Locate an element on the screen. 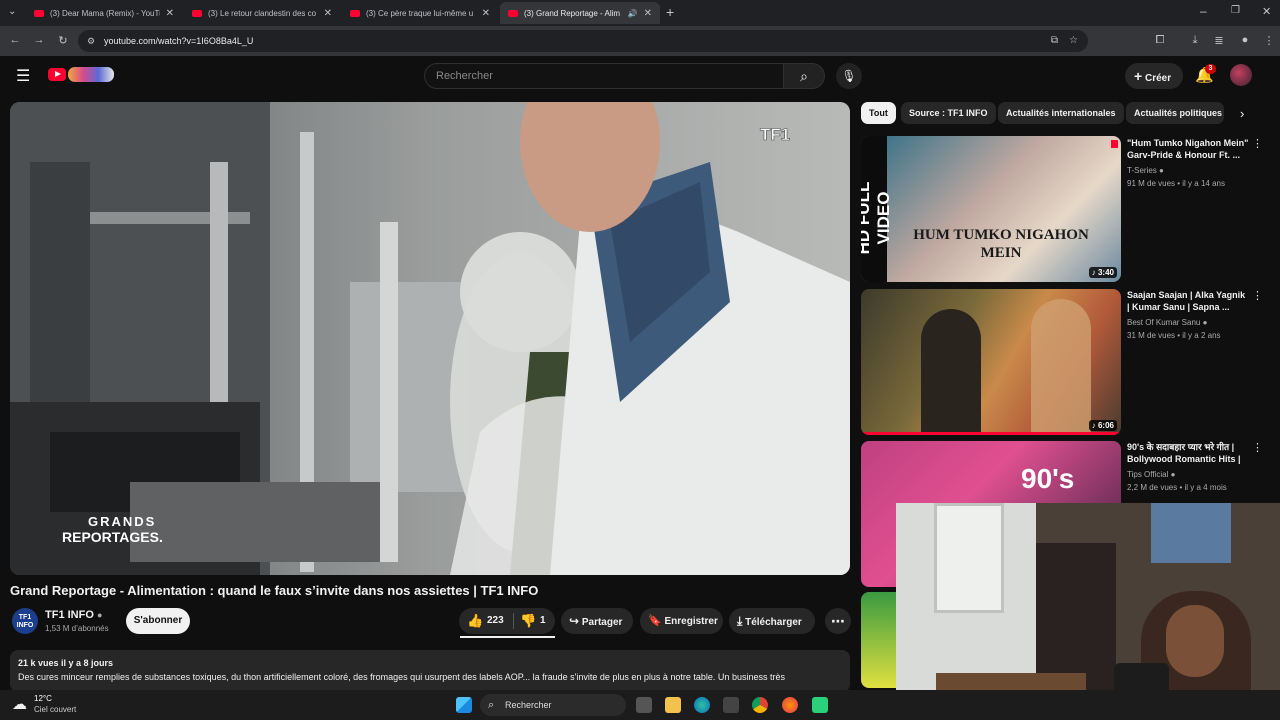 The height and width of the screenshot is (720, 1280). site-info-icon: ⚙ is located at coordinates (91, 41).